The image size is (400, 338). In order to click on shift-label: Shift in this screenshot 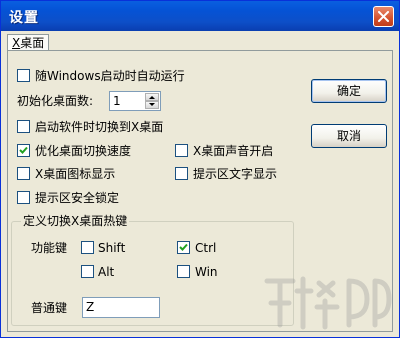, I will do `click(112, 248)`.